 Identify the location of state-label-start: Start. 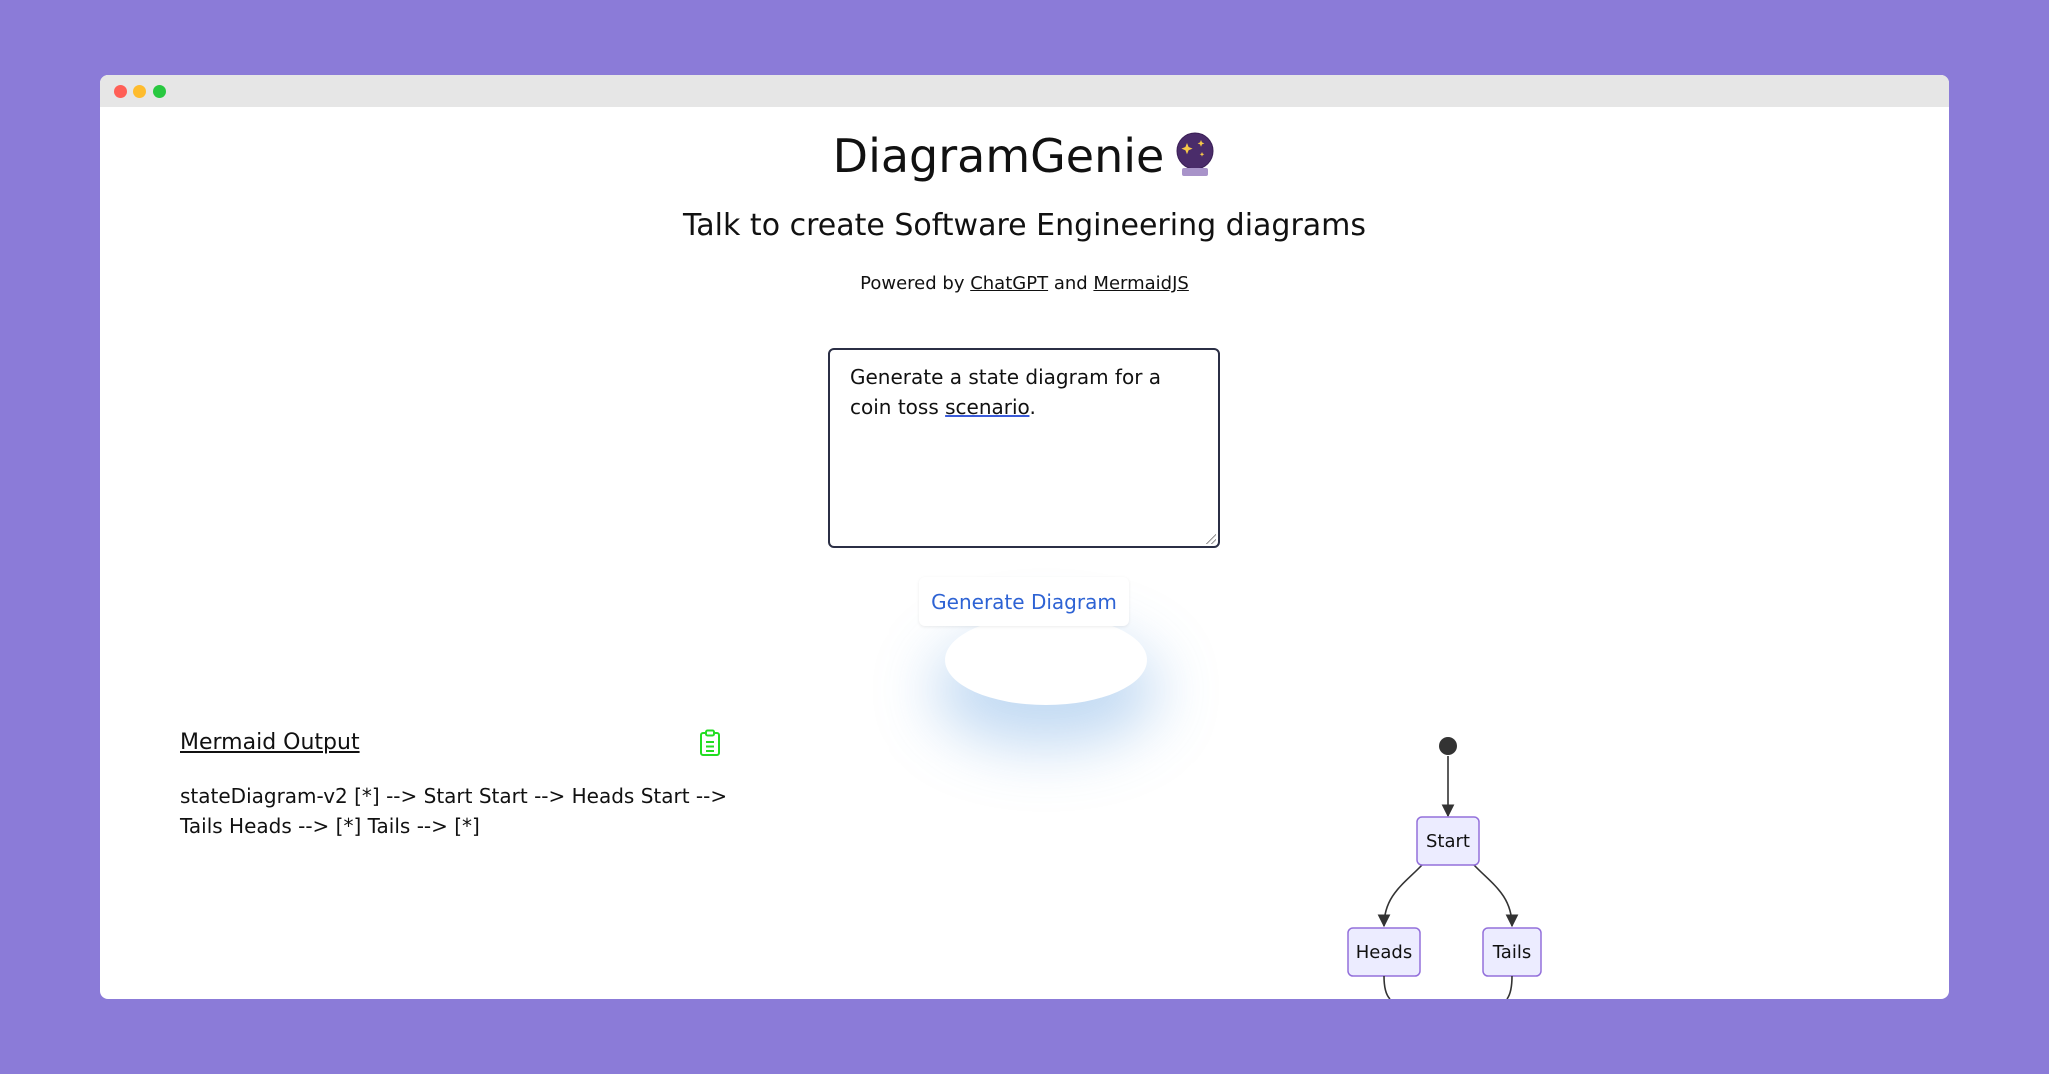
(1448, 841).